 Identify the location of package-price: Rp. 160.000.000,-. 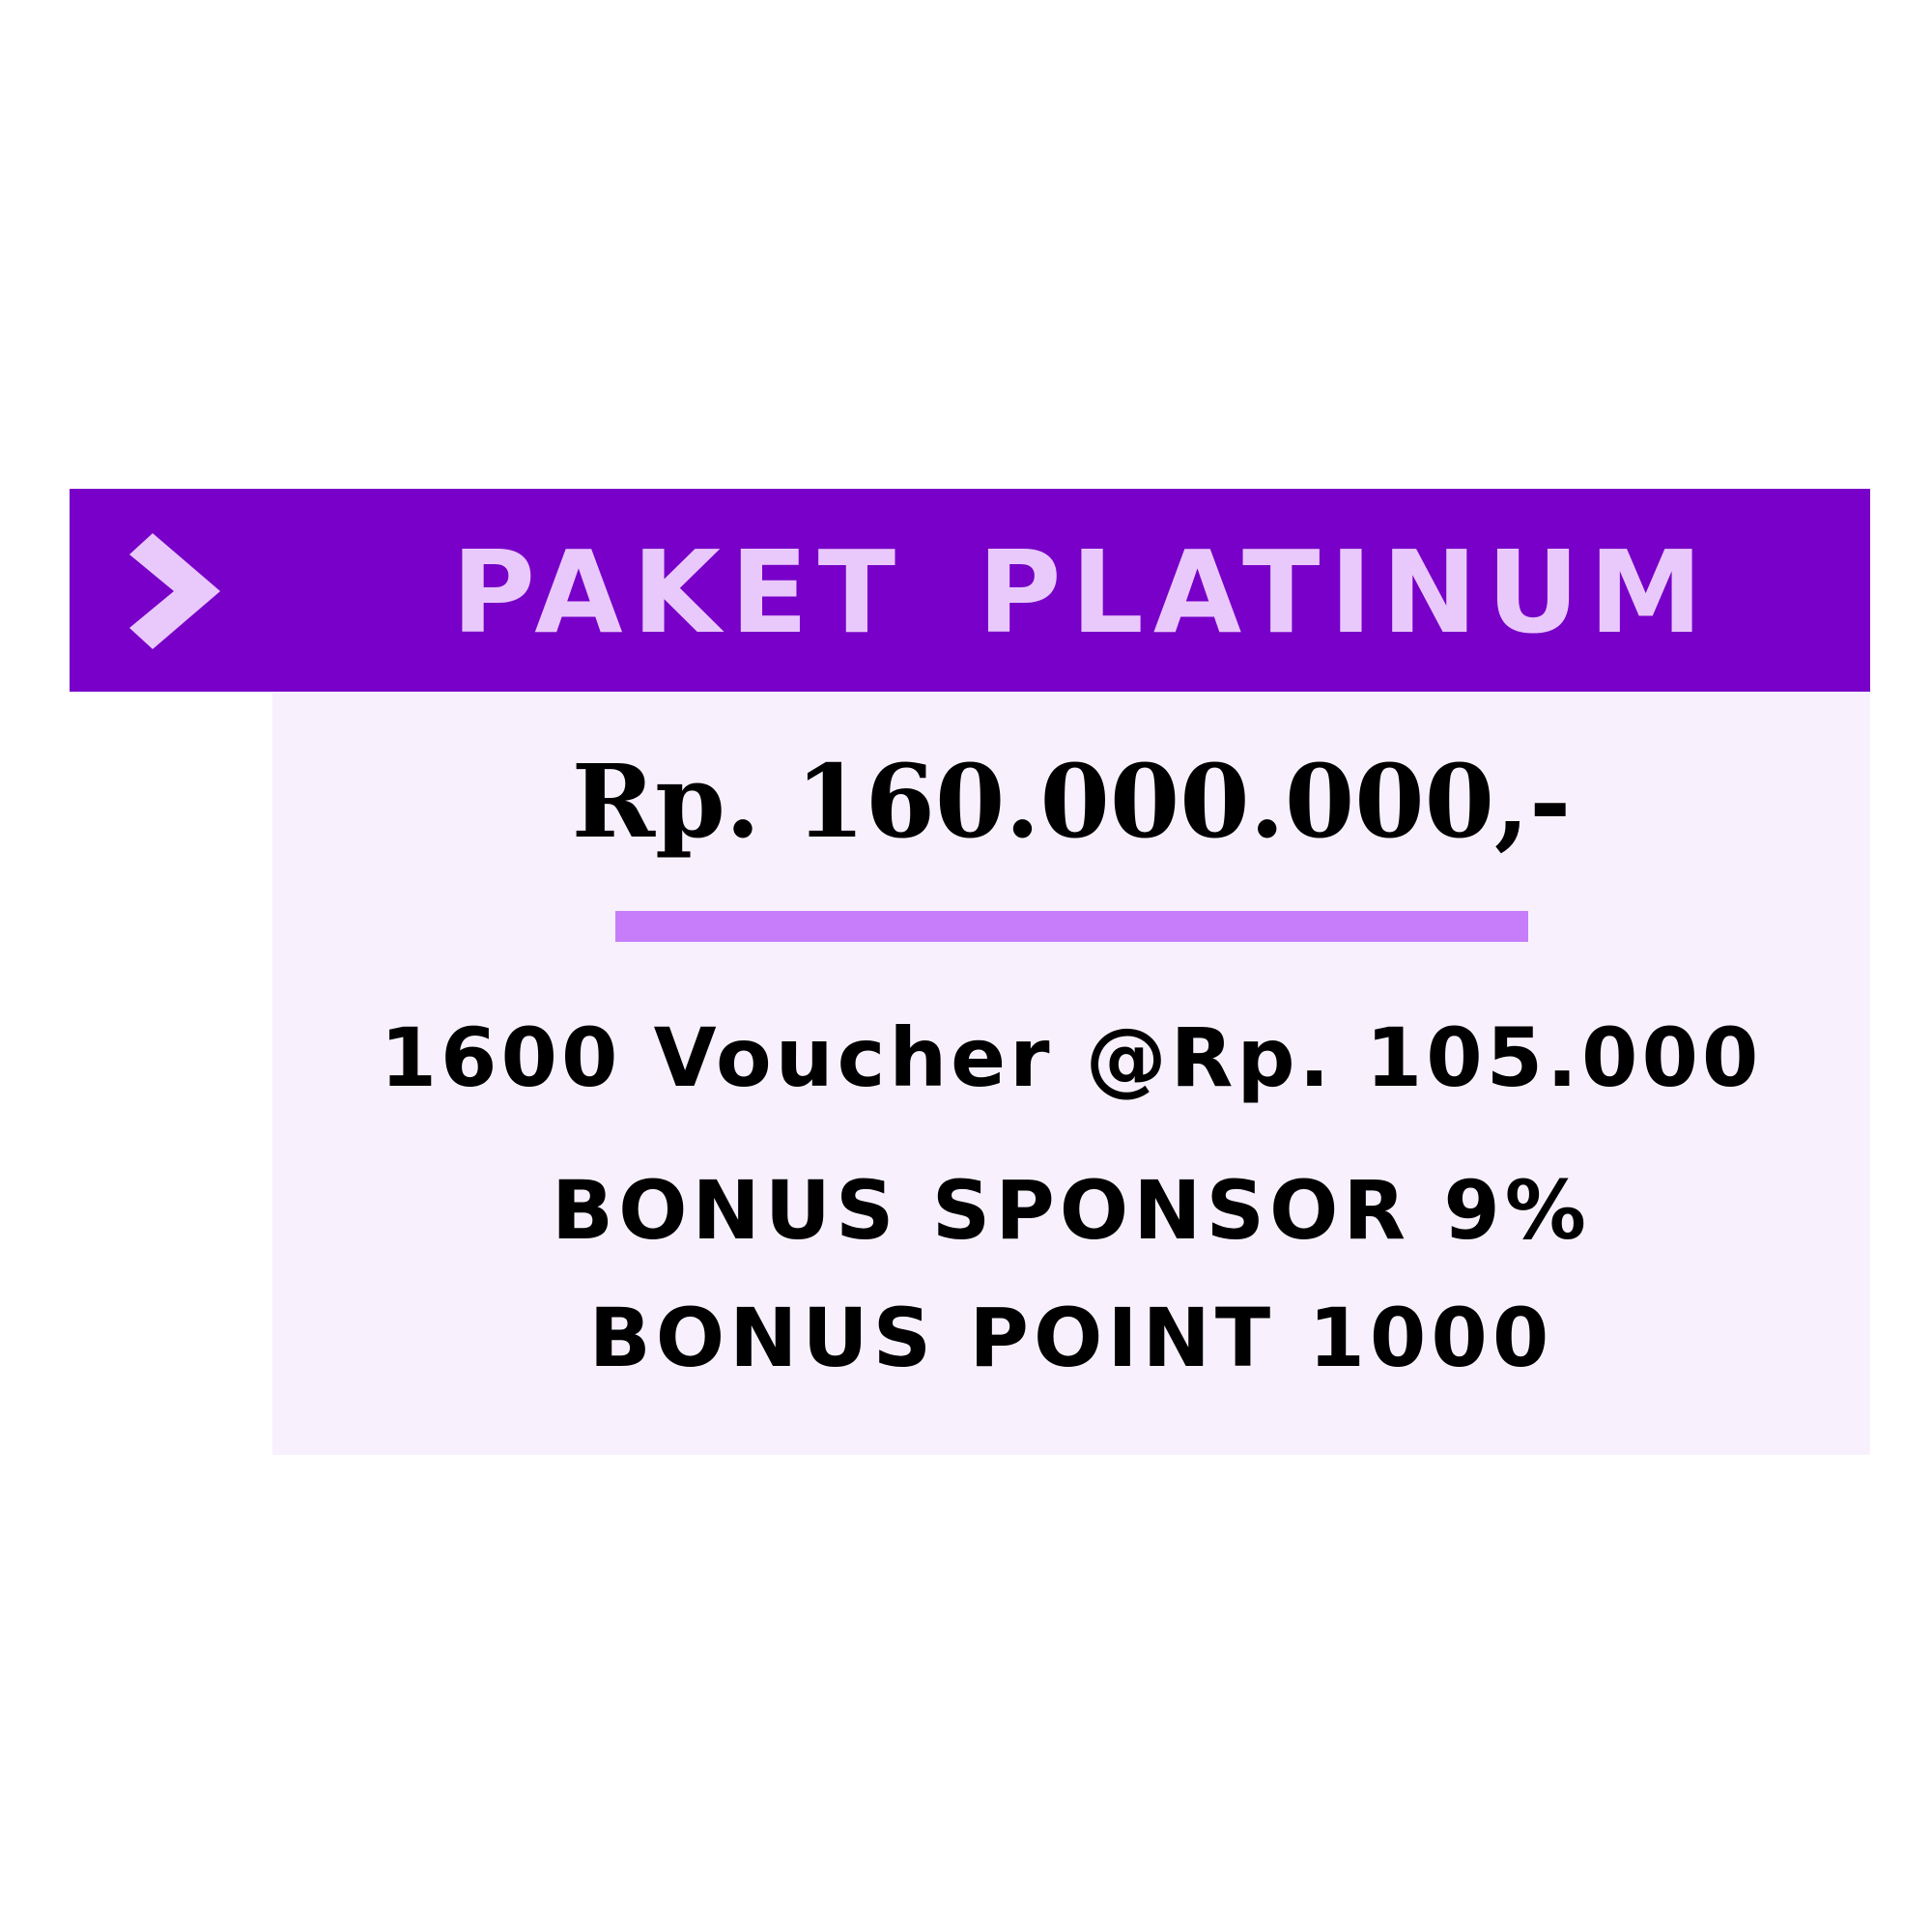
(1071, 801).